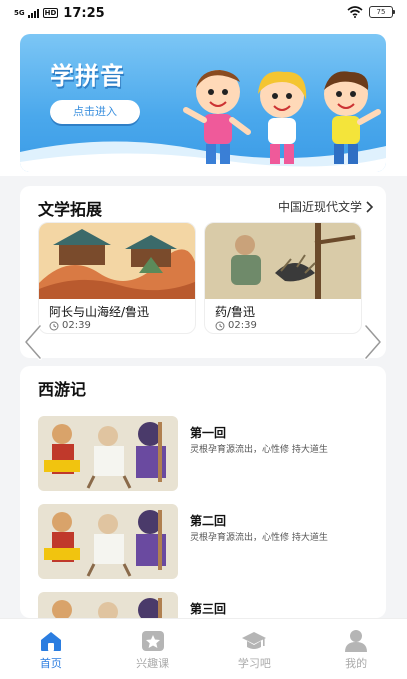 The image size is (407, 679). What do you see at coordinates (356, 663) in the screenshot?
I see `nav-mine-label: 我的` at bounding box center [356, 663].